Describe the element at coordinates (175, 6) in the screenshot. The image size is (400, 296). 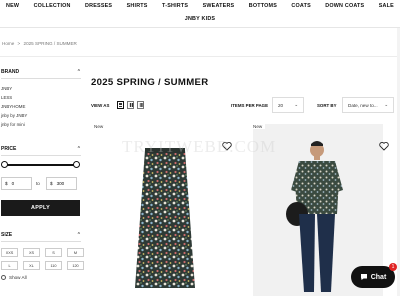
I see `nav-item-t-shirts: T-SHIRTS` at that location.